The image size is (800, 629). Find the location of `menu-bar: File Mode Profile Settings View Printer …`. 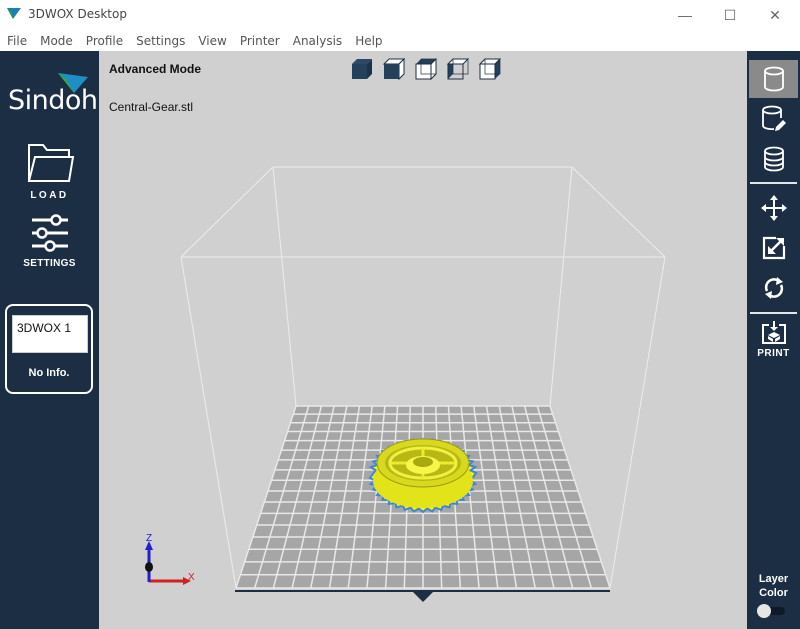

menu-bar: File Mode Profile Settings View Printer … is located at coordinates (400, 40).